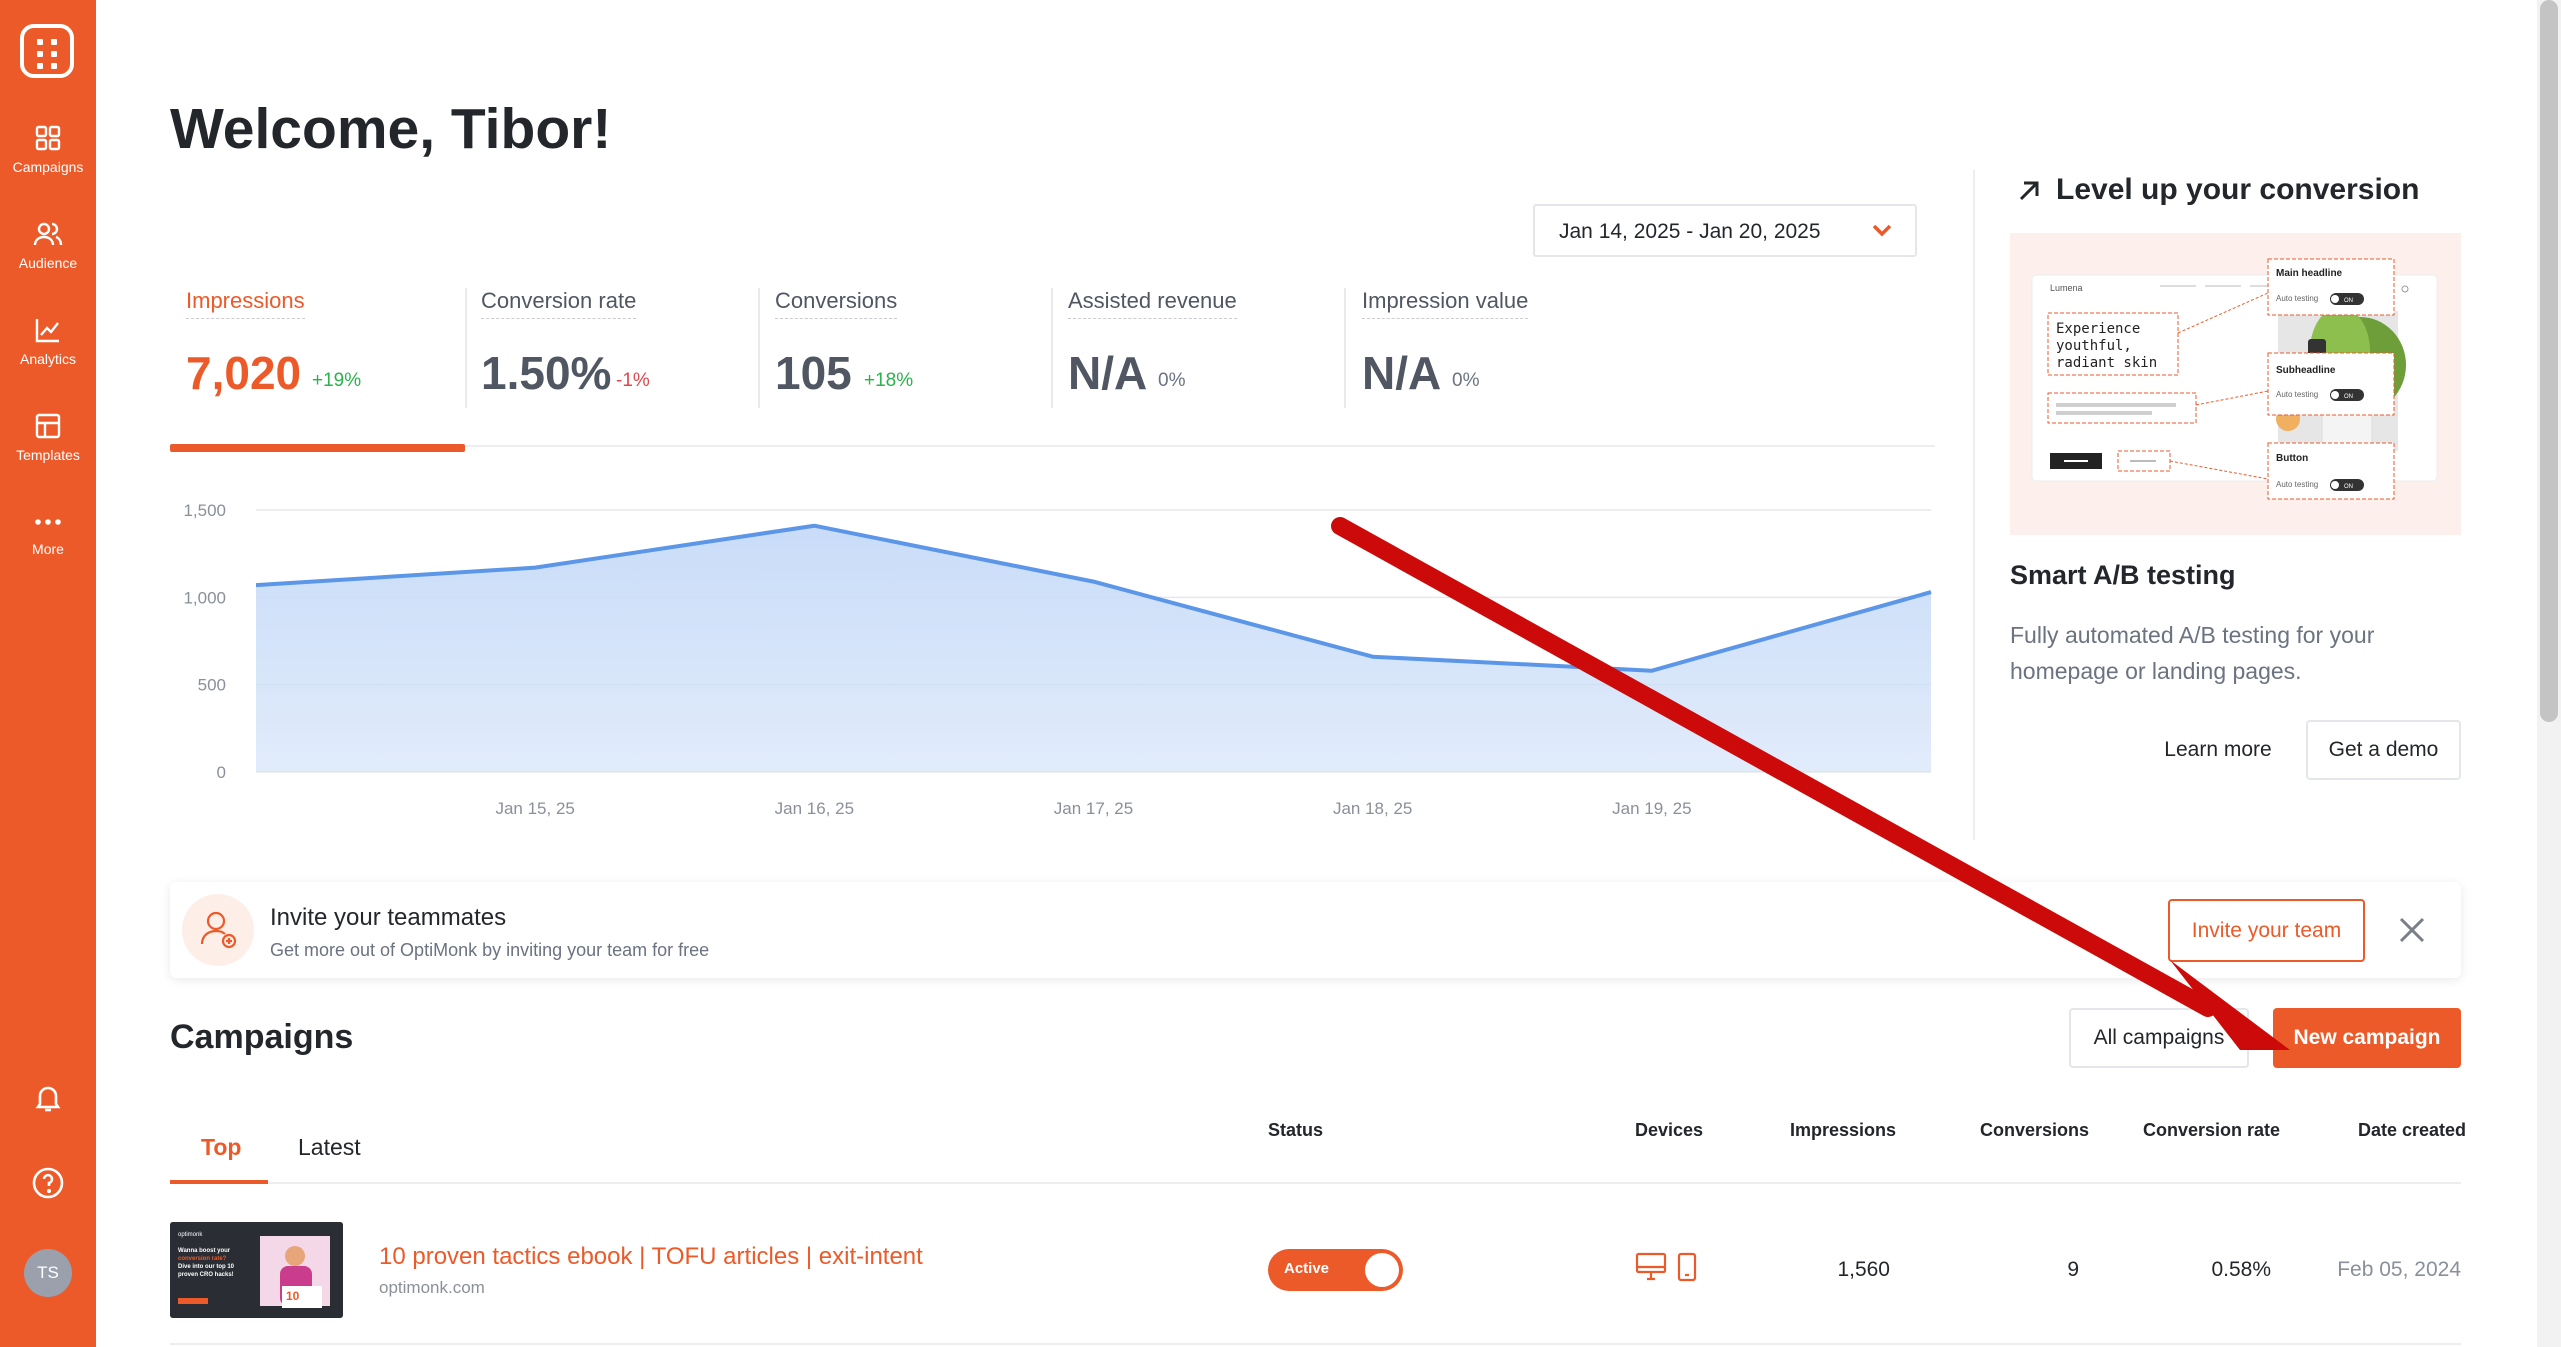 The height and width of the screenshot is (1347, 2561). I want to click on thumbnail-headline-line: conversion rate?, so click(202, 1259).